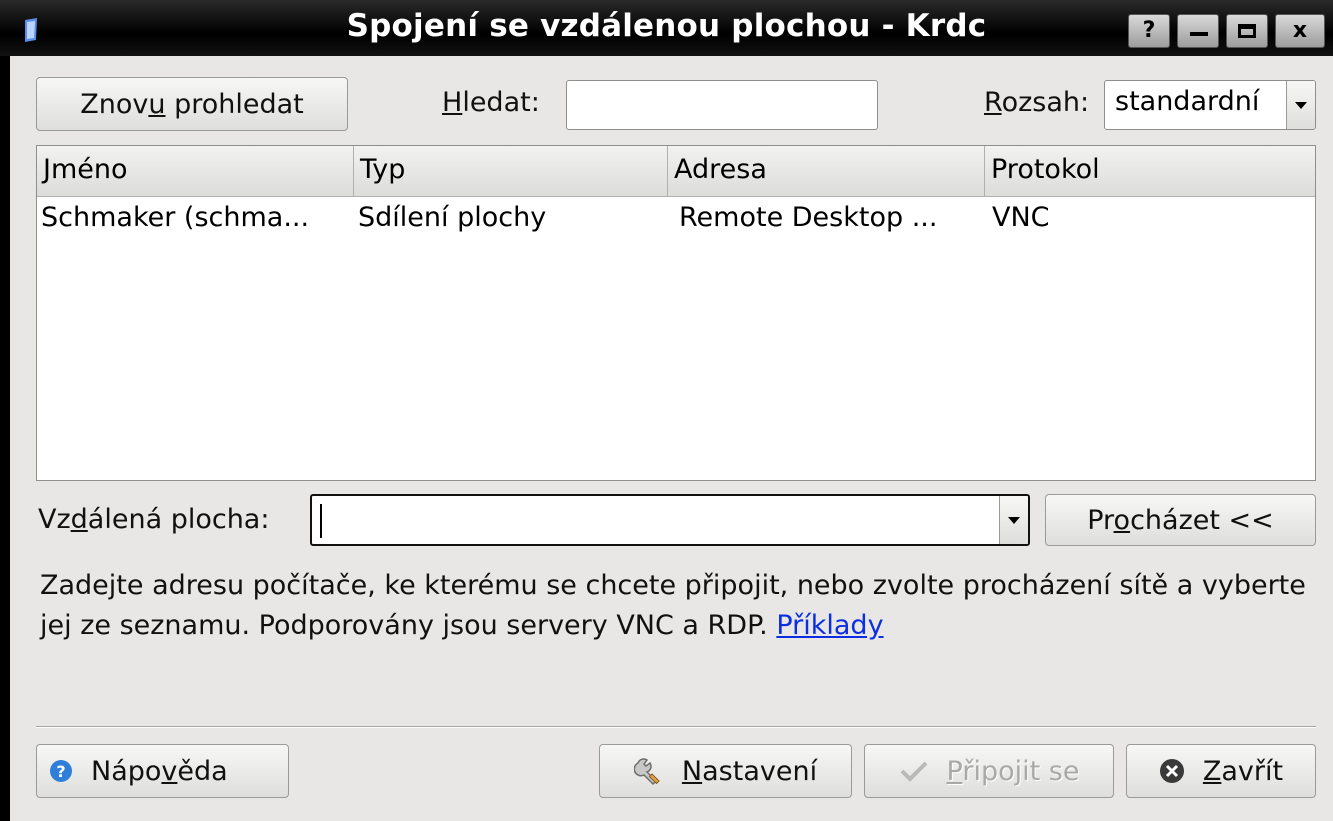 This screenshot has height=821, width=1333. I want to click on title-bar: Spojení se vzdálenou plochou - Krdc ? x, so click(666, 28).